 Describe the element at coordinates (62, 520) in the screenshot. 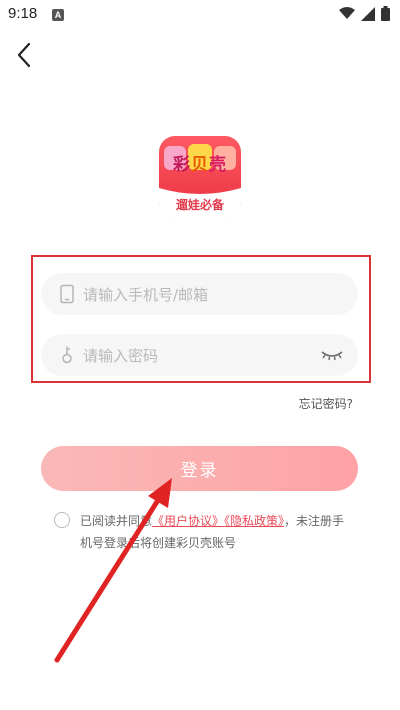

I see `agreement-checkbox` at that location.